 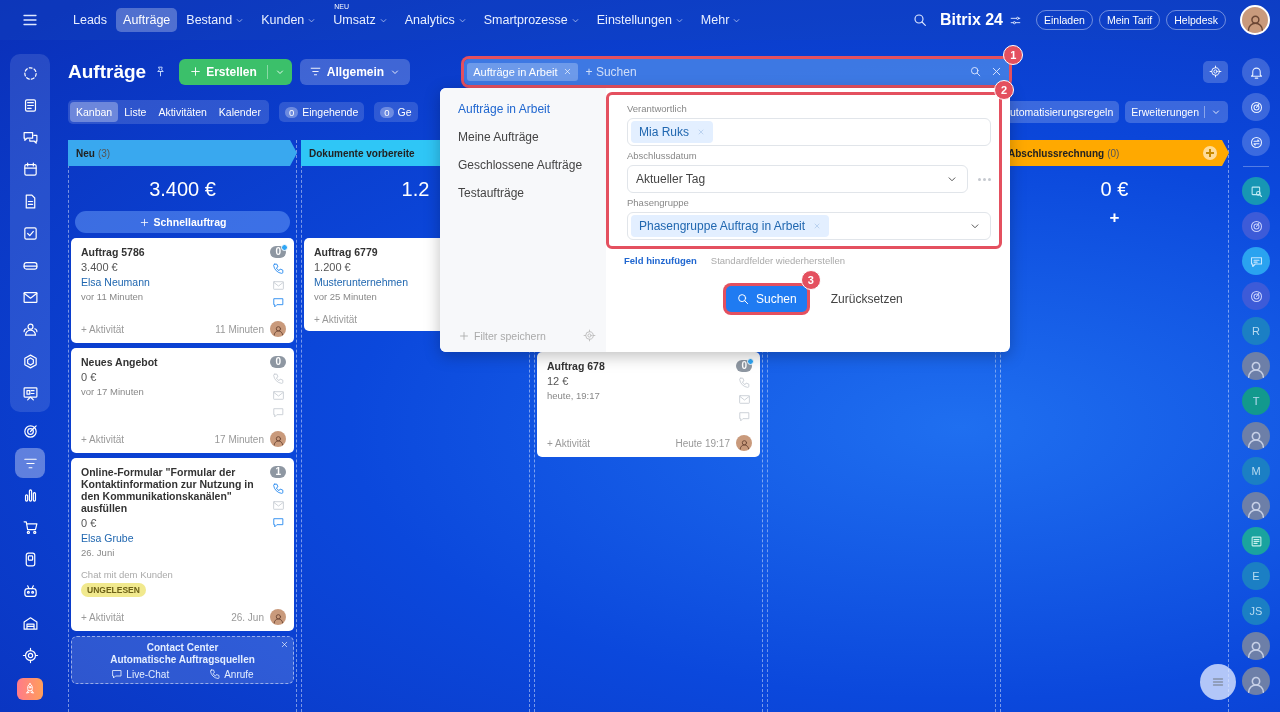 I want to click on hexagon-icon, so click(x=30, y=361).